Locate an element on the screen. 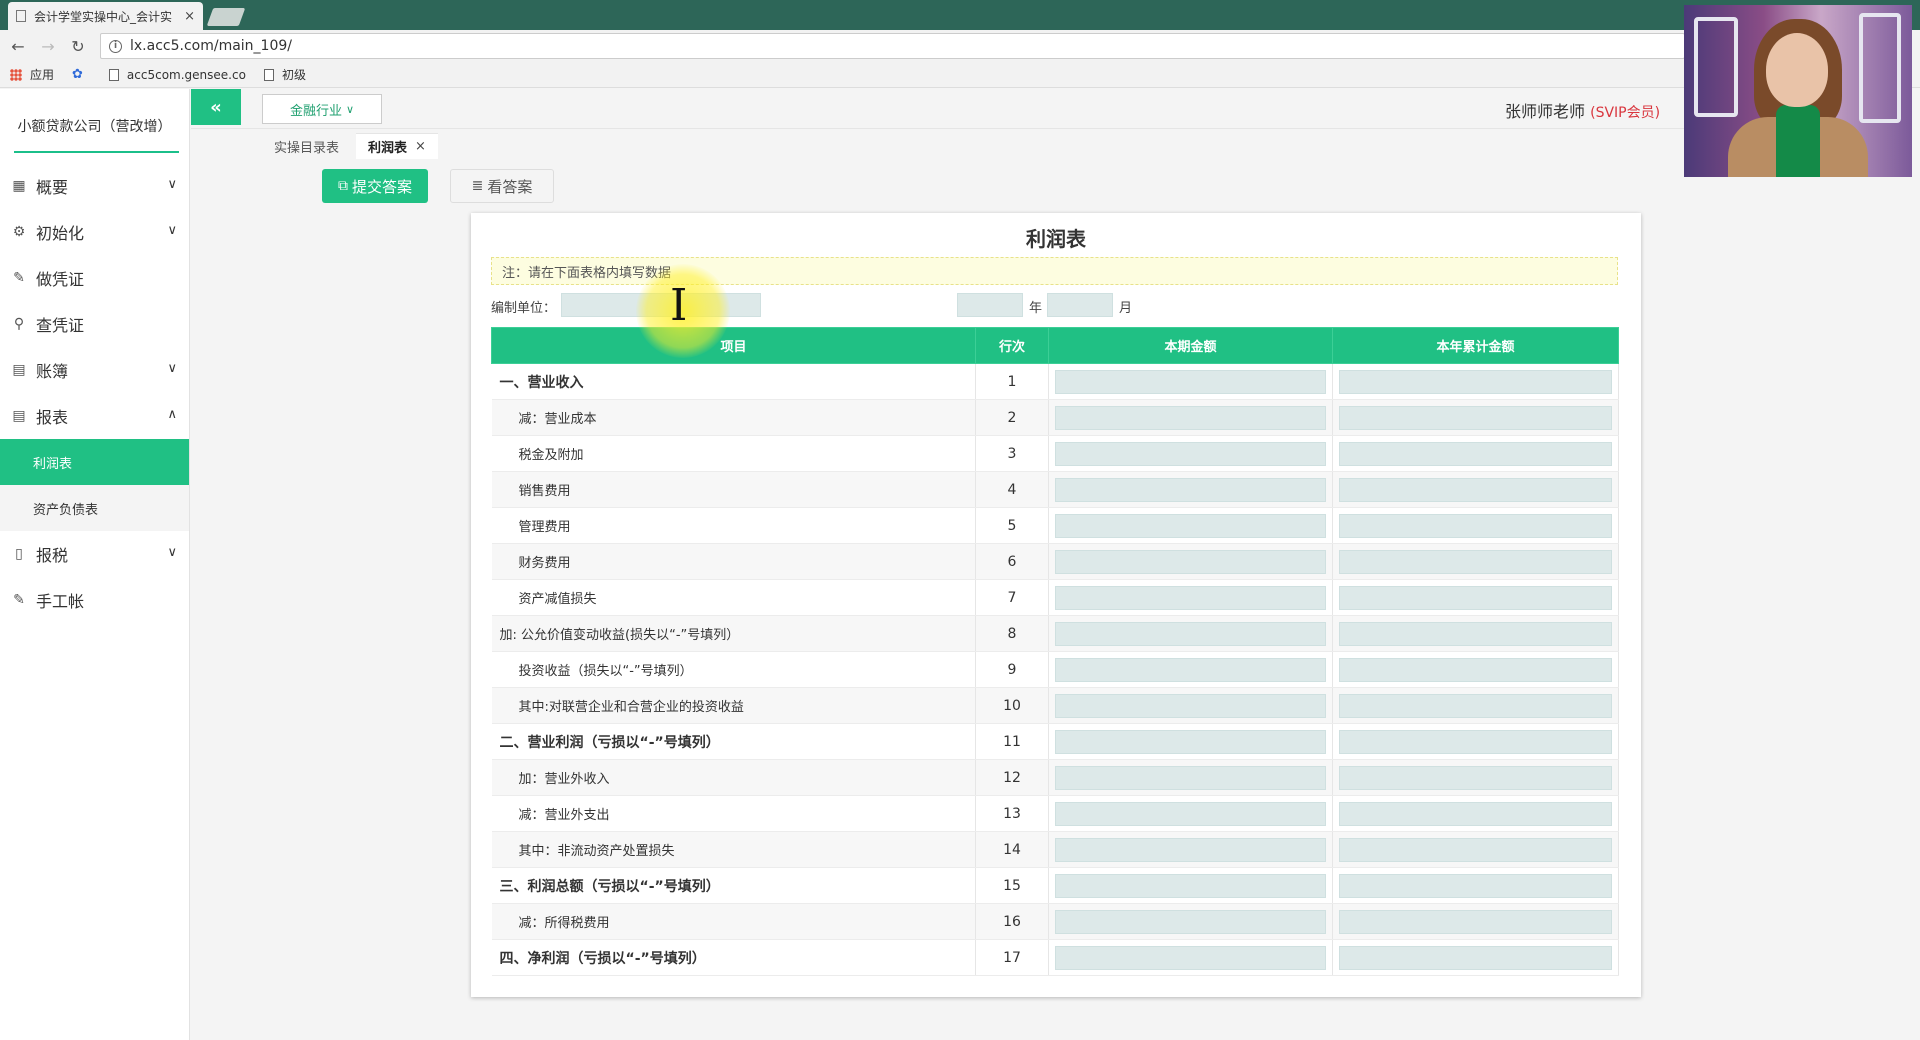 The image size is (1920, 1040). bookmark-gensee: acc5com.gensee.co is located at coordinates (177, 75).